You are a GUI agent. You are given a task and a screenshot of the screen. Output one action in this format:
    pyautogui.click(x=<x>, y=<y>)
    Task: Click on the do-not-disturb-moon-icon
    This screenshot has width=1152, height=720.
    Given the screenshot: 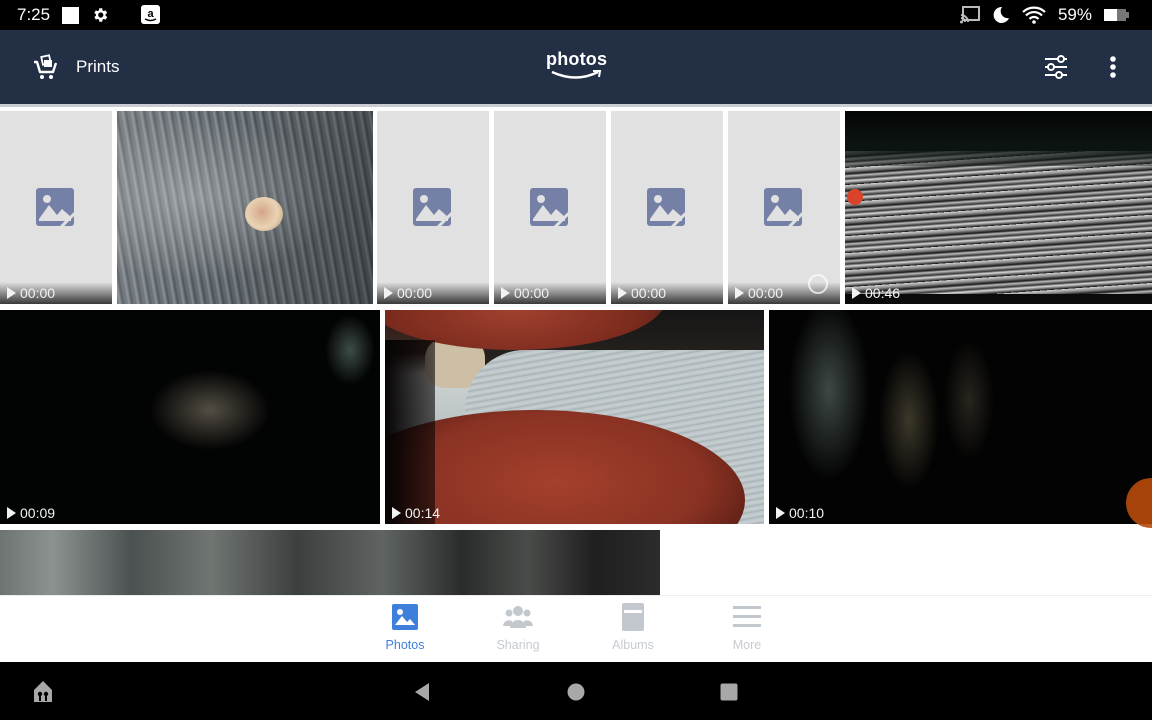 What is the action you would take?
    pyautogui.click(x=1001, y=14)
    